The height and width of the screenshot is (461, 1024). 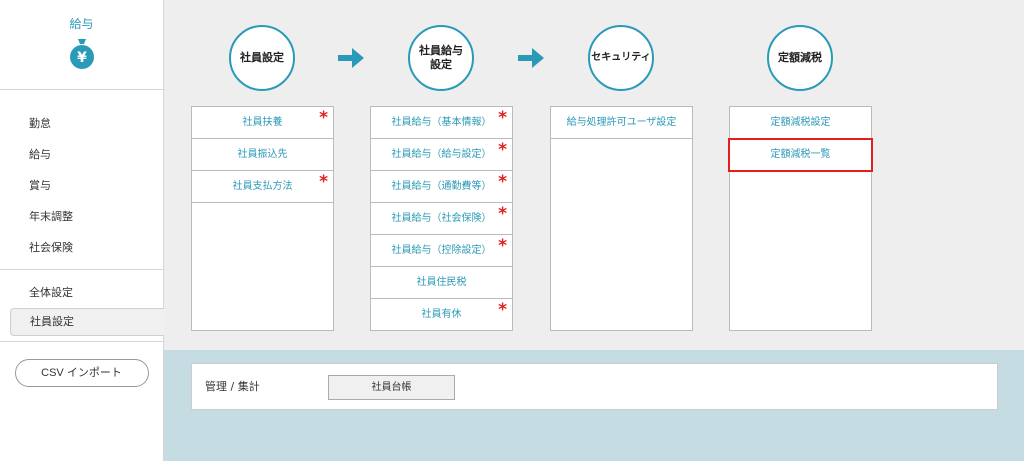 I want to click on link-employee-bank-account: 社員振込先, so click(x=262, y=155).